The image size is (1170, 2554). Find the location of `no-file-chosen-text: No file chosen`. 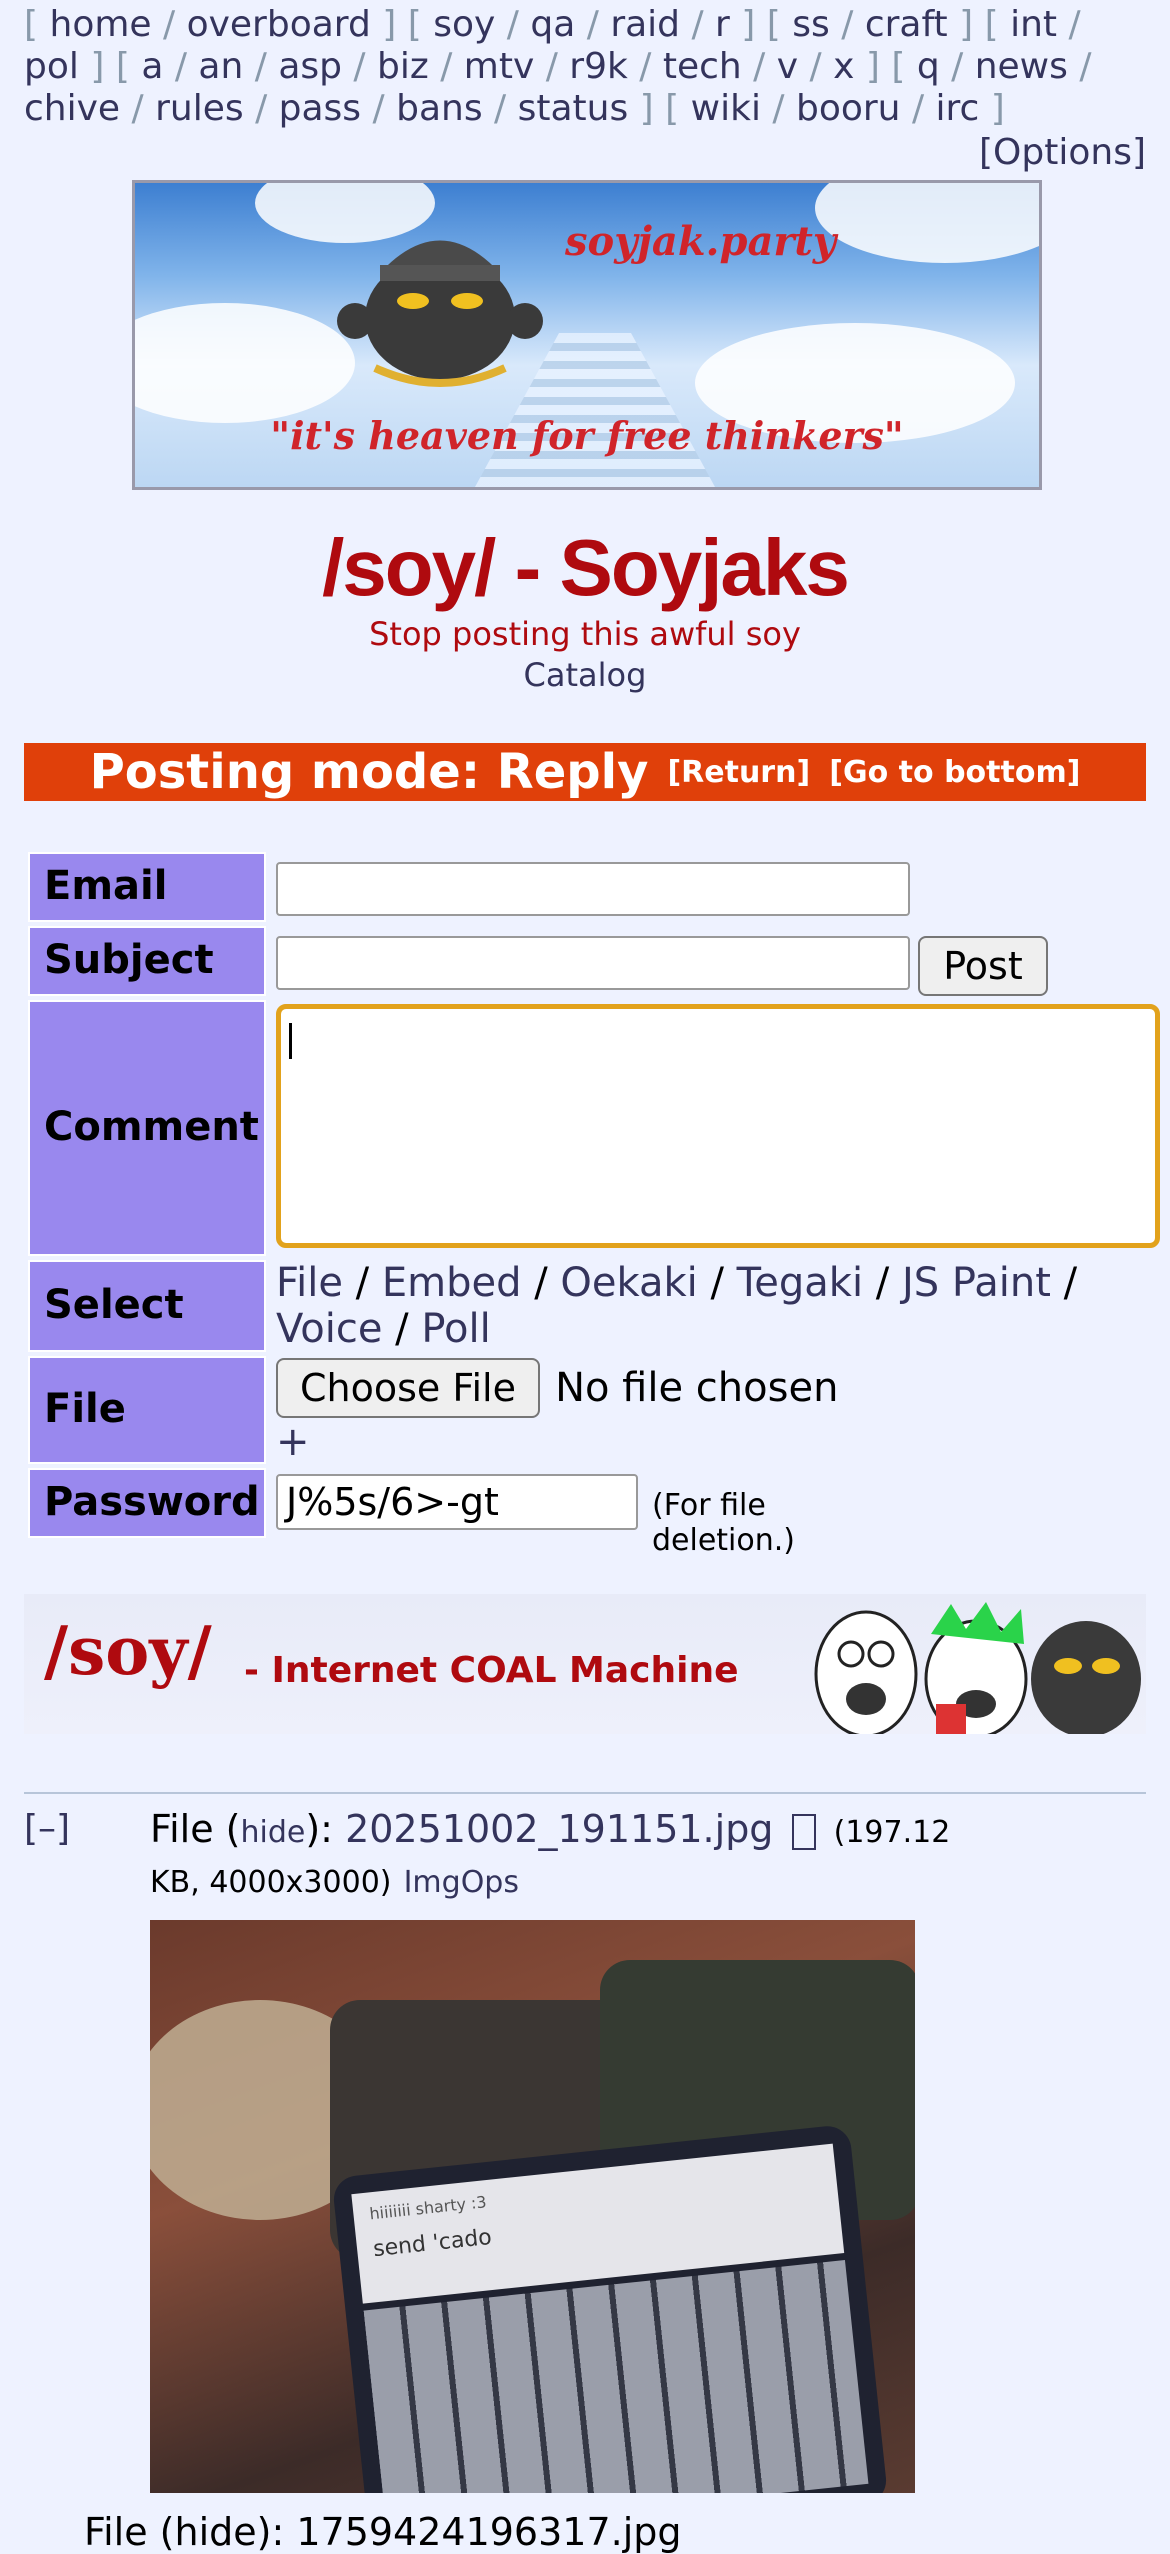

no-file-chosen-text: No file chosen is located at coordinates (697, 1388).